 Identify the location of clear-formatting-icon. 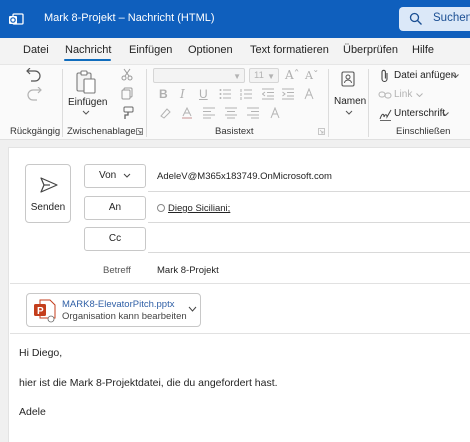
(309, 94).